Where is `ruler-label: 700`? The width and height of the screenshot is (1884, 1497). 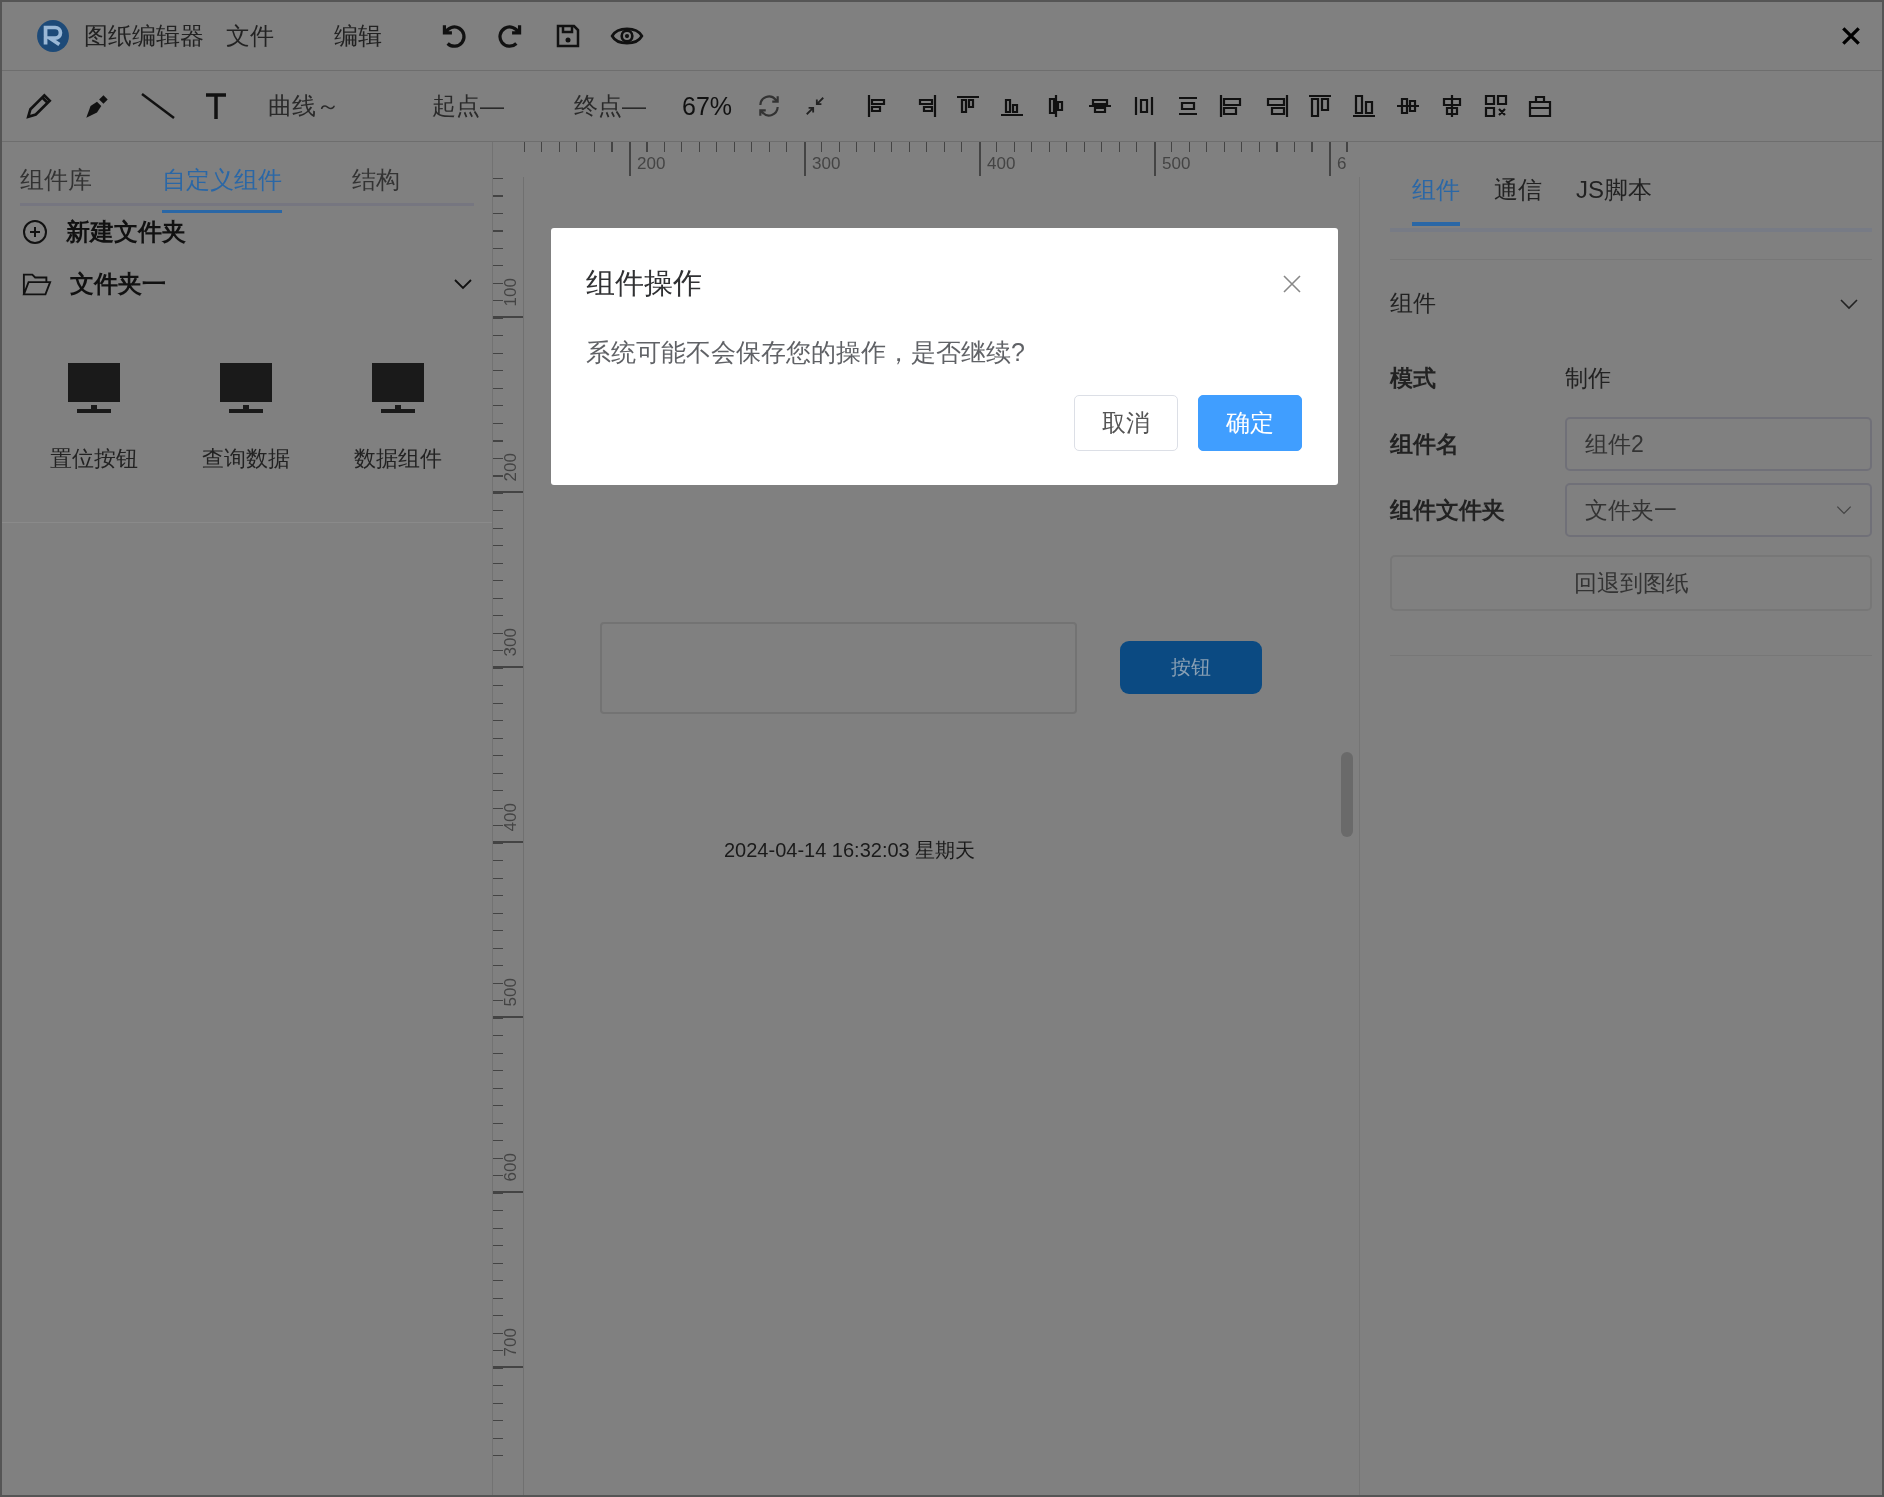
ruler-label: 700 is located at coordinates (511, 1341).